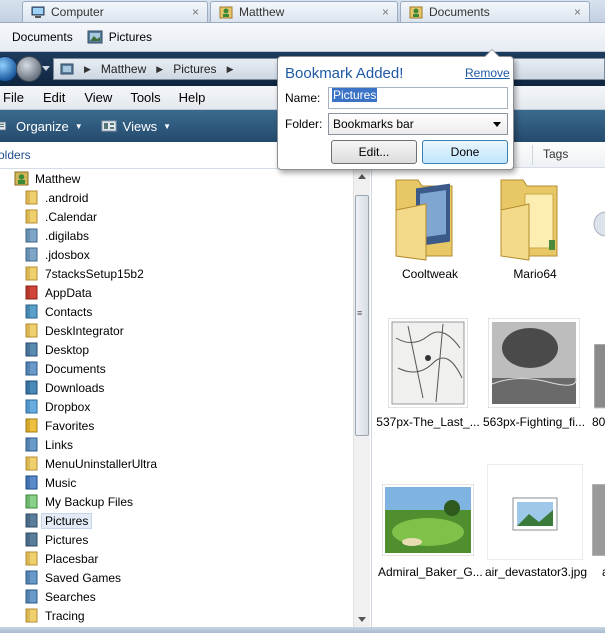  I want to click on file-item: Mario64, so click(535, 227).